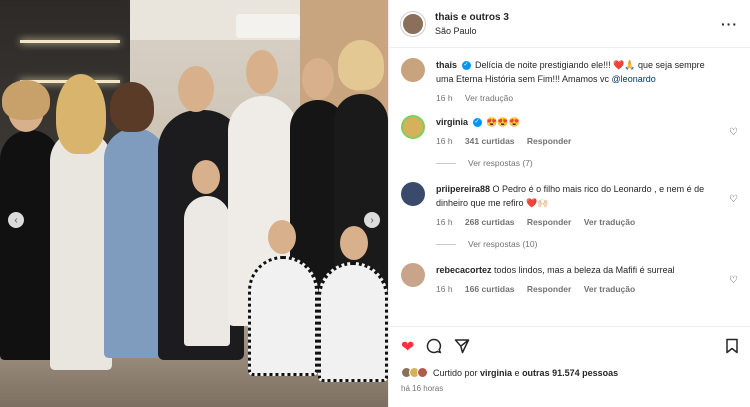 Image resolution: width=750 pixels, height=407 pixels. I want to click on view-replies-label: Ver respostas (7), so click(500, 163).